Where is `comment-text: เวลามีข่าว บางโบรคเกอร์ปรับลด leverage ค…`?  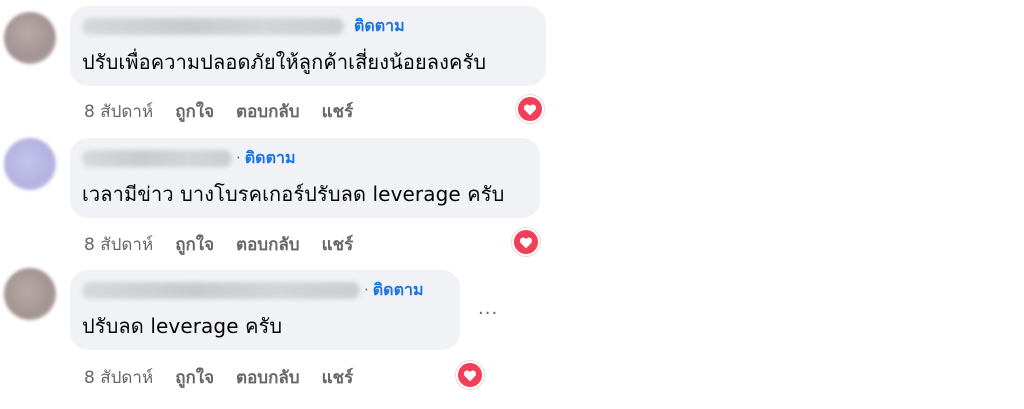
comment-text: เวลามีข่าว บางโบรคเกอร์ปรับลด leverage ค… is located at coordinates (293, 194).